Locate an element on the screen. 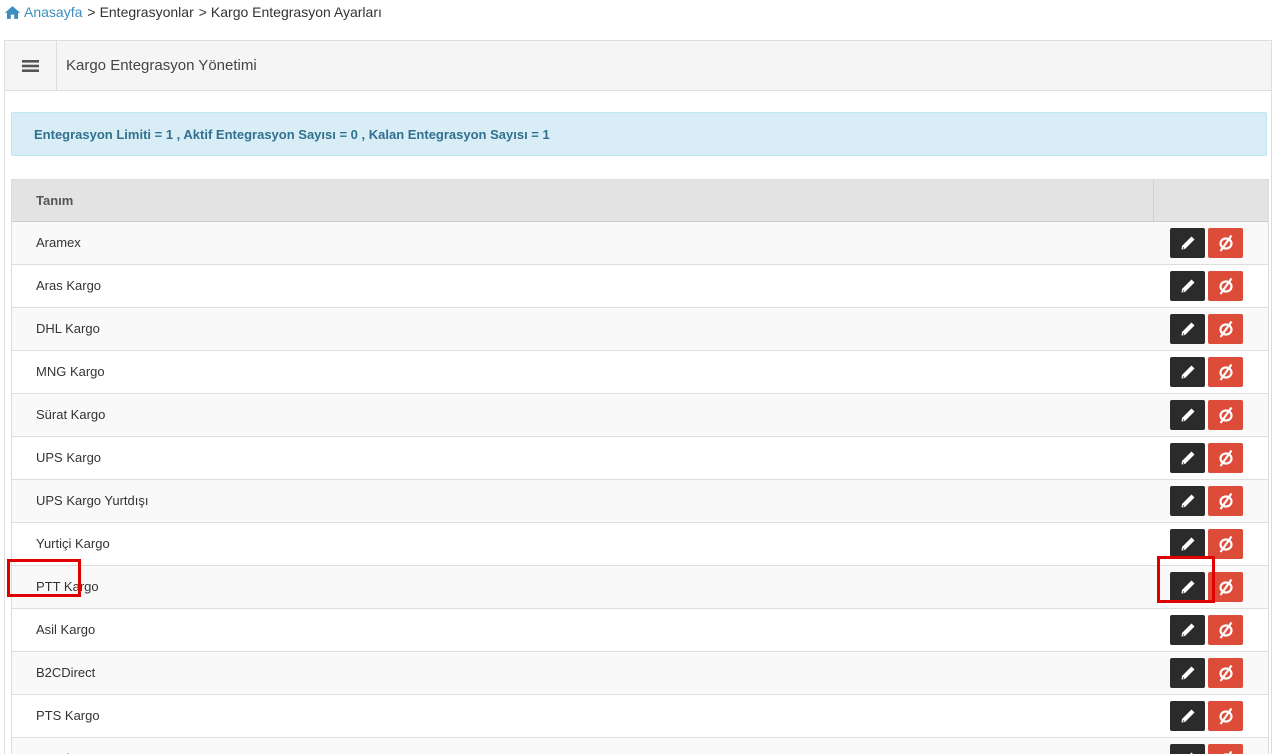 This screenshot has height=754, width=1275. panel-toggle-button is located at coordinates (31, 65).